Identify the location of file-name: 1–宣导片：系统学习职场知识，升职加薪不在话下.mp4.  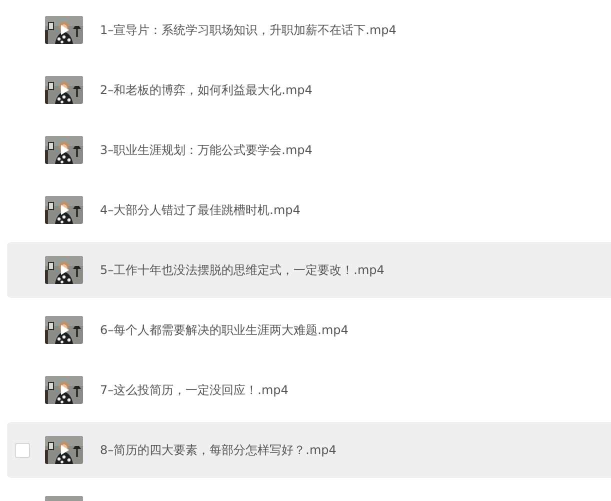
(248, 30).